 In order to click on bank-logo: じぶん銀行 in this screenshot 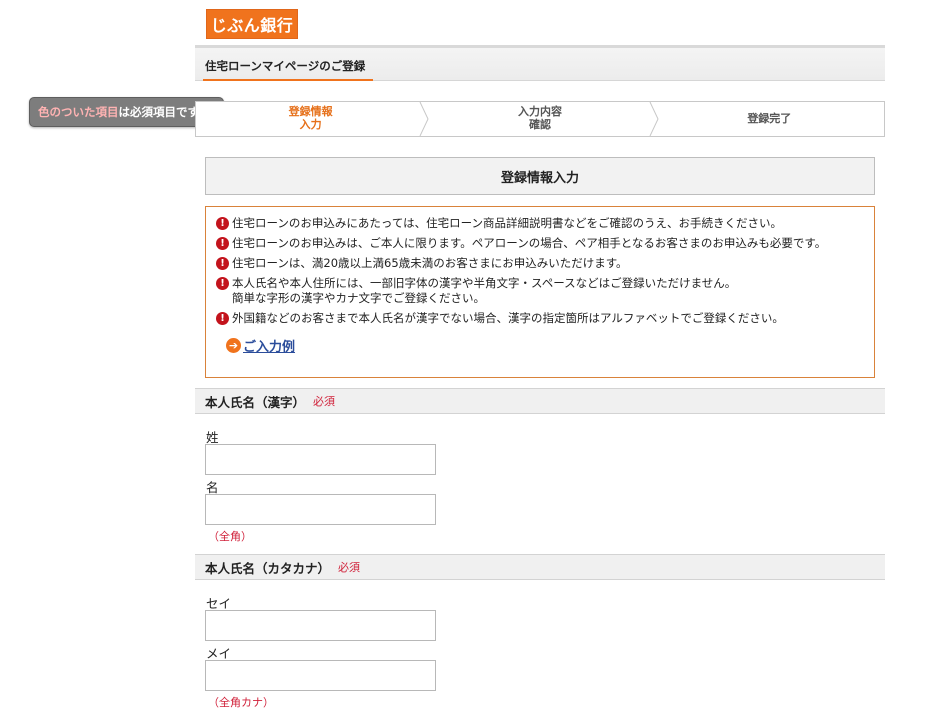, I will do `click(252, 24)`.